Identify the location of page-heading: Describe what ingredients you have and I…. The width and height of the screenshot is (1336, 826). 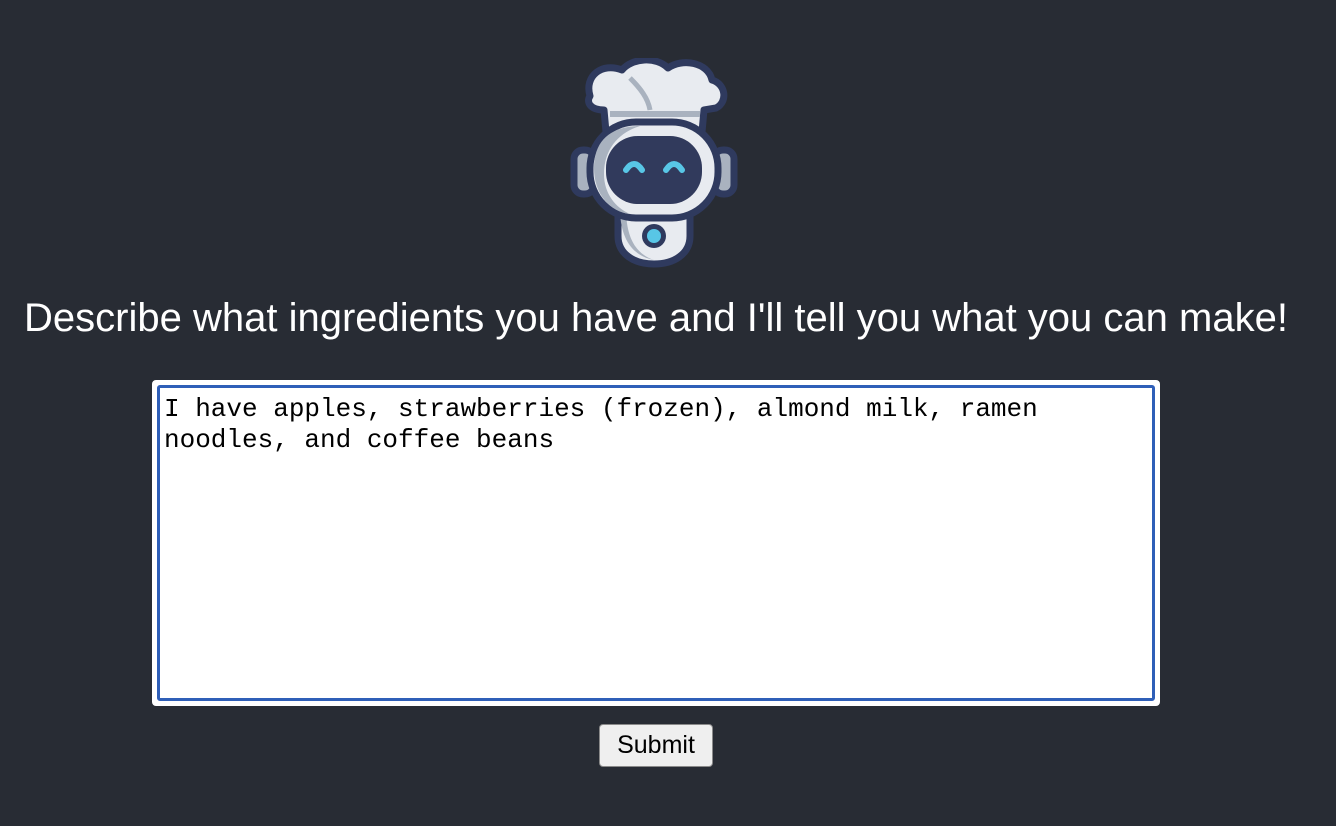
(656, 318).